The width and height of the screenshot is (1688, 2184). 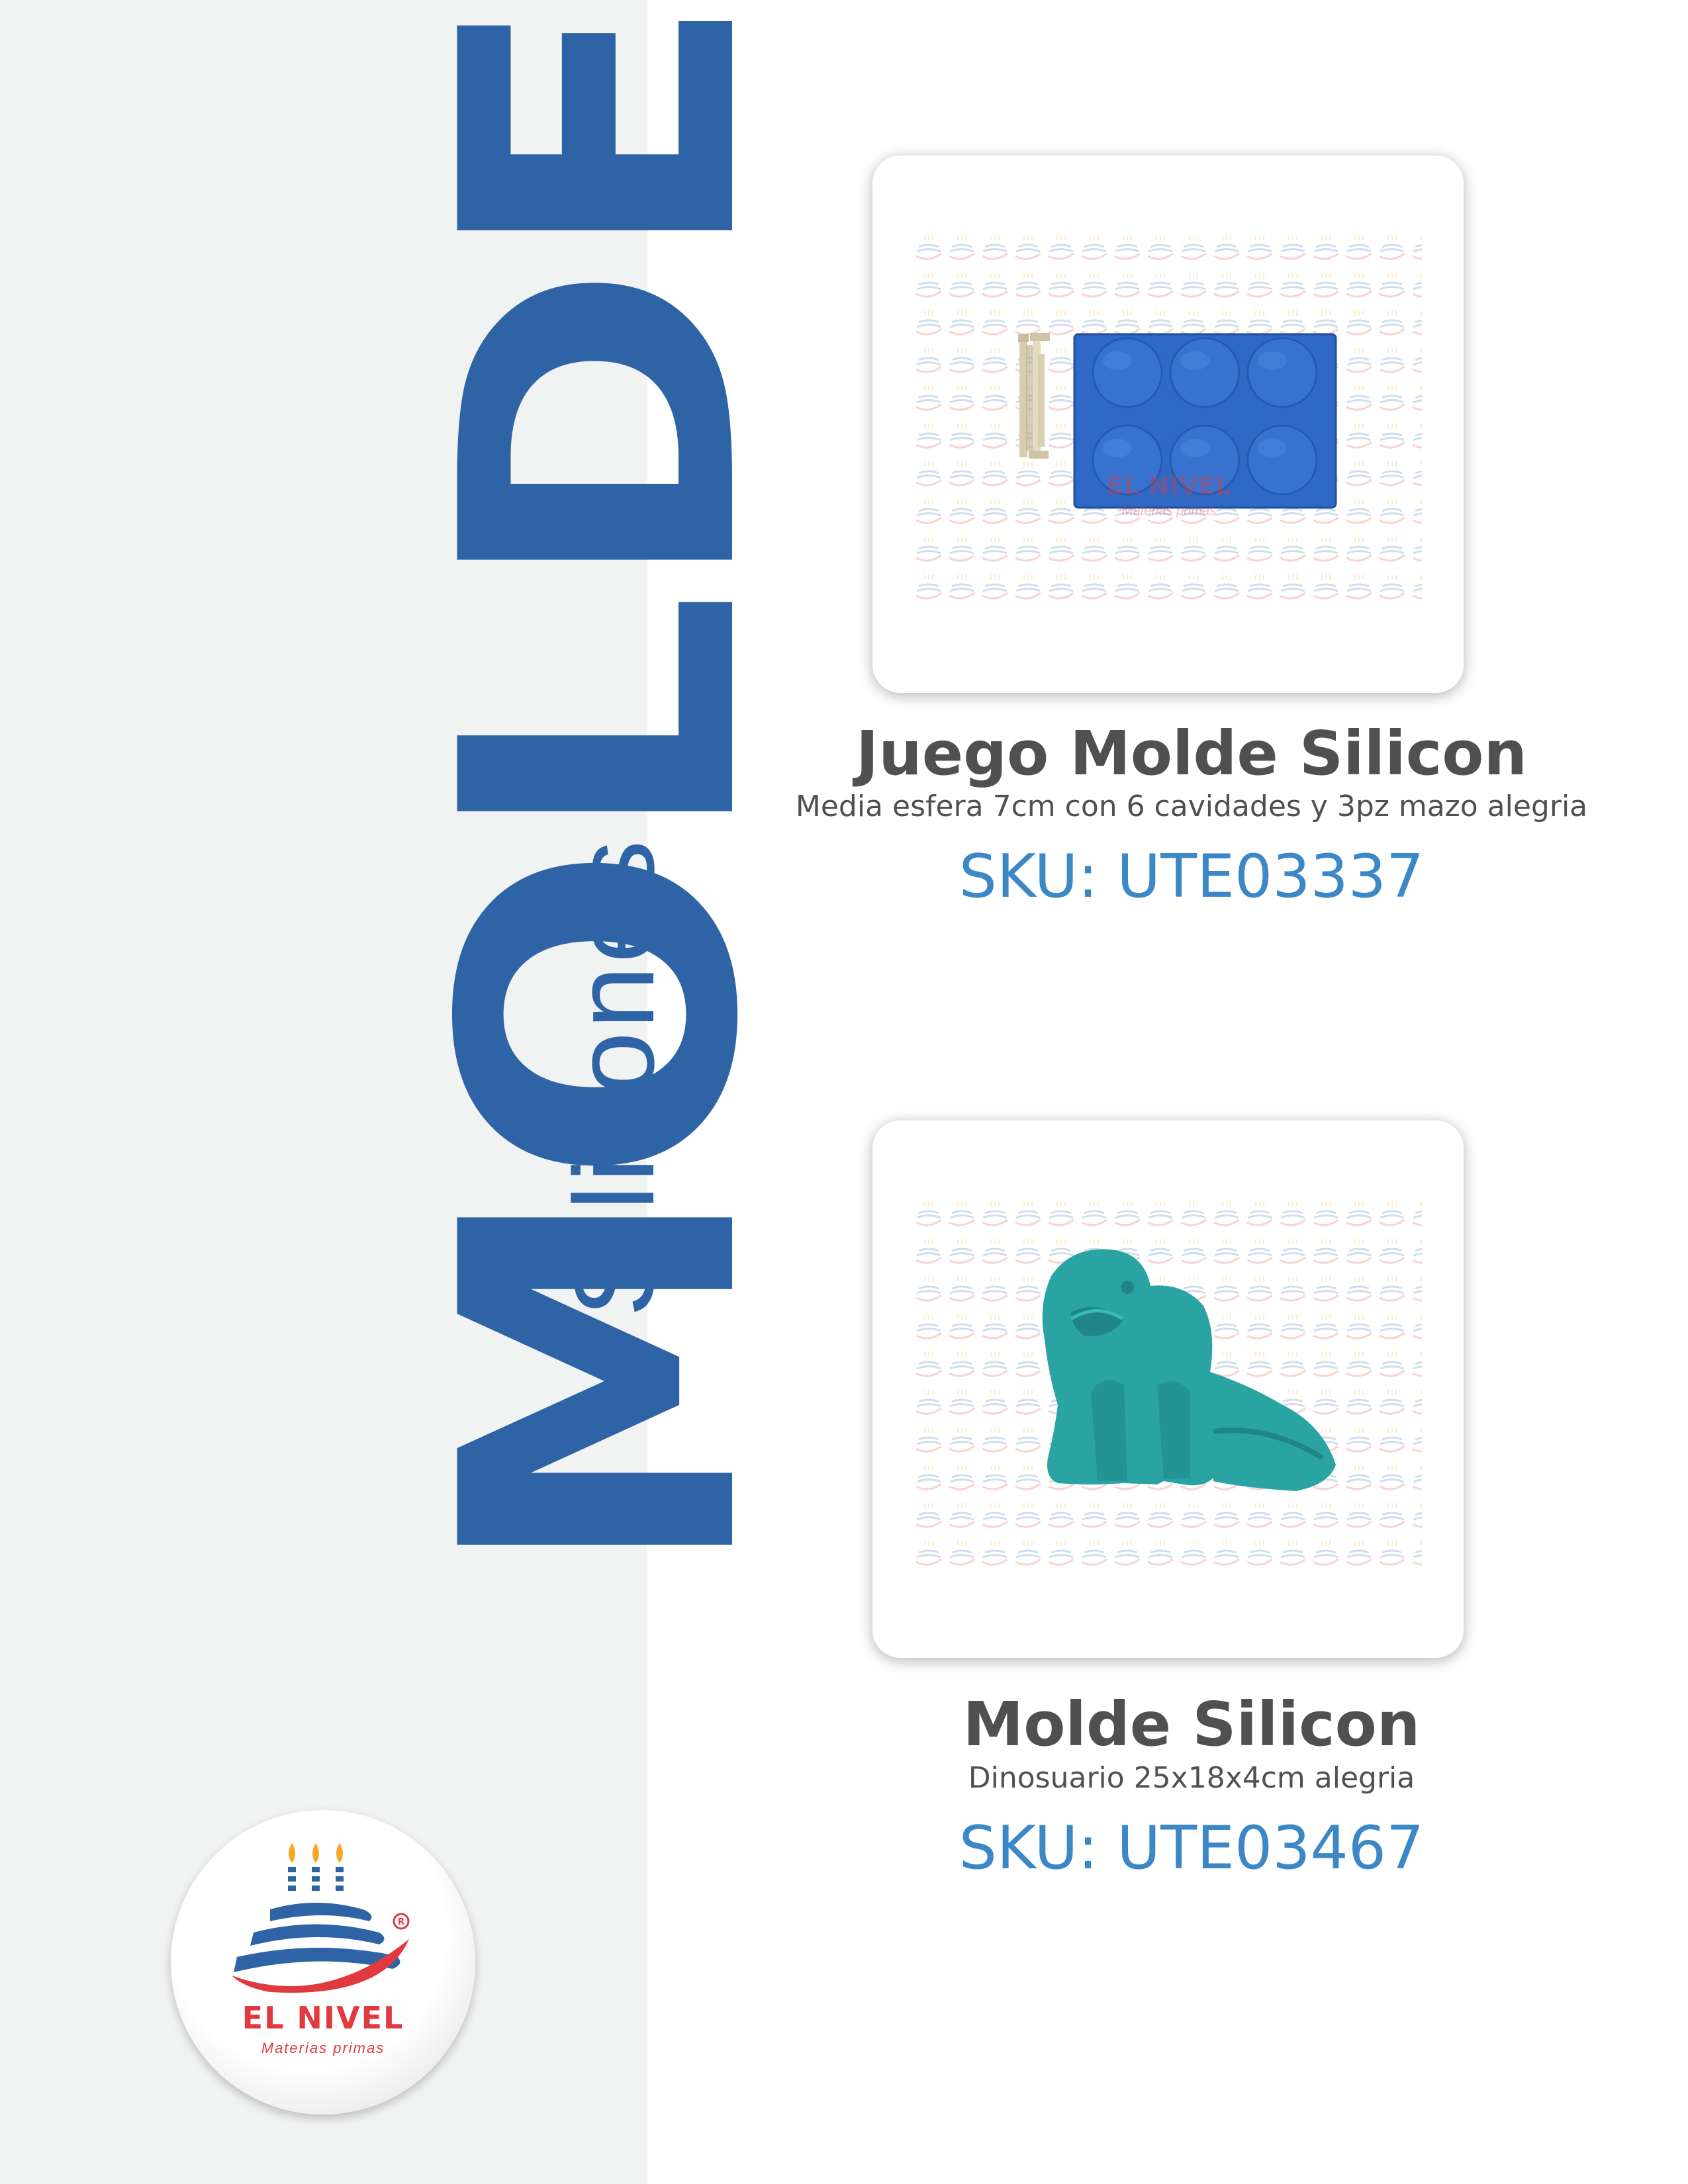 I want to click on birthday-cake-icon: R, so click(x=321, y=1918).